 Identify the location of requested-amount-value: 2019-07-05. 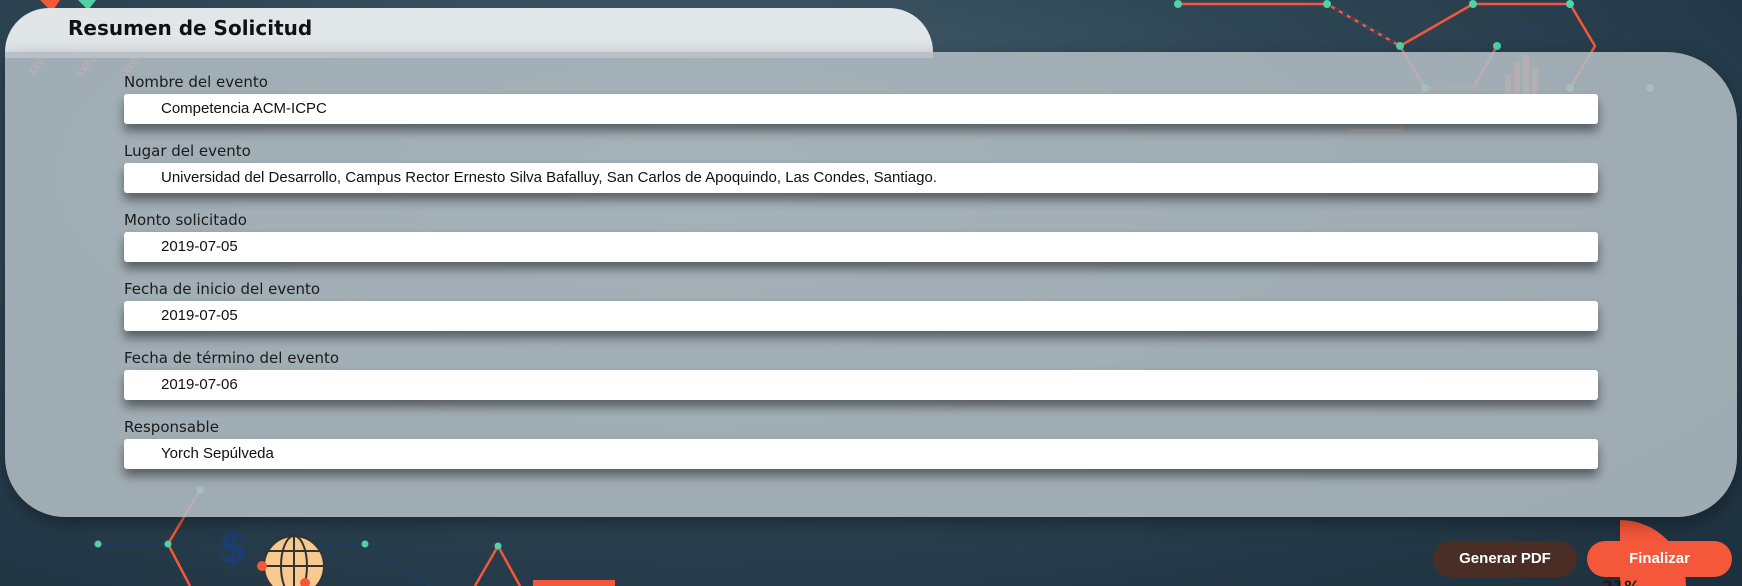
(861, 247).